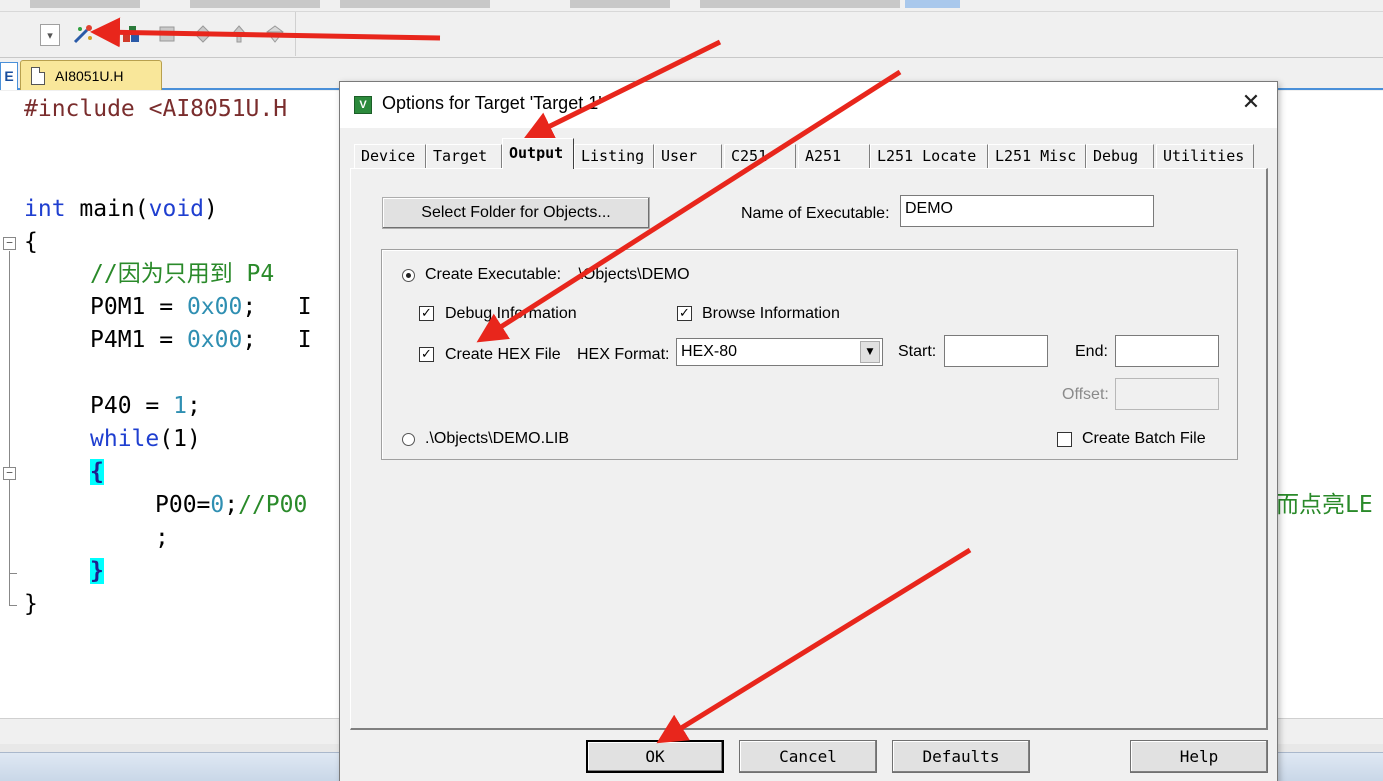  What do you see at coordinates (688, 156) in the screenshot?
I see `tab-user: User` at bounding box center [688, 156].